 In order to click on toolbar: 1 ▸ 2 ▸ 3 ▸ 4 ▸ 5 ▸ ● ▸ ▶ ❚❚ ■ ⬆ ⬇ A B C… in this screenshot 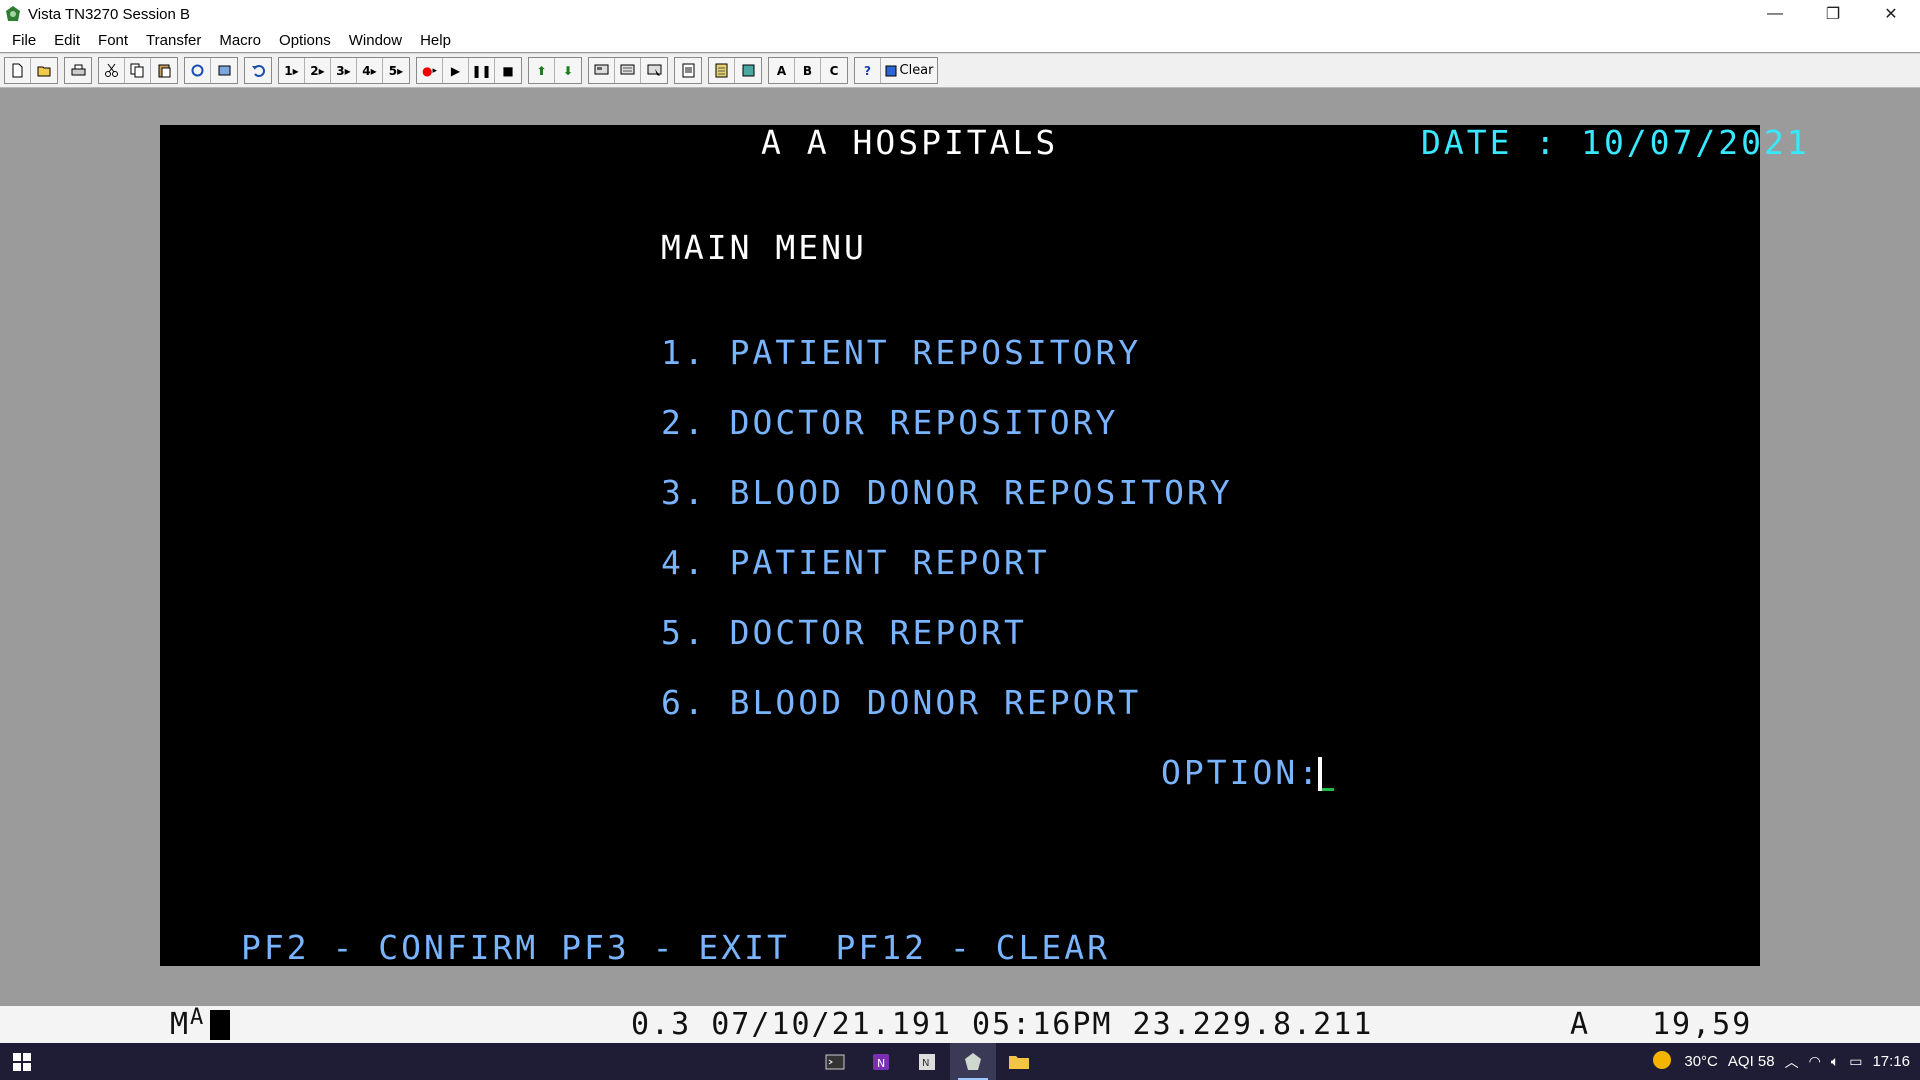, I will do `click(960, 70)`.